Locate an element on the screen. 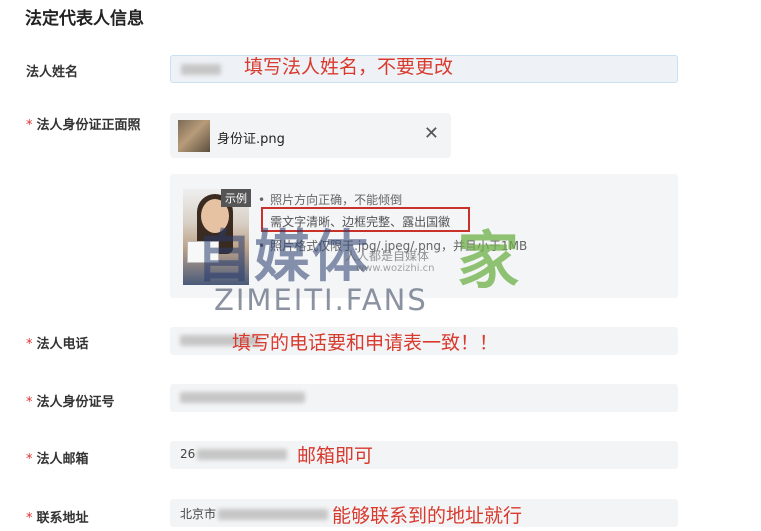  id-photo-label-text: 法人身份证正面照 is located at coordinates (88, 125).